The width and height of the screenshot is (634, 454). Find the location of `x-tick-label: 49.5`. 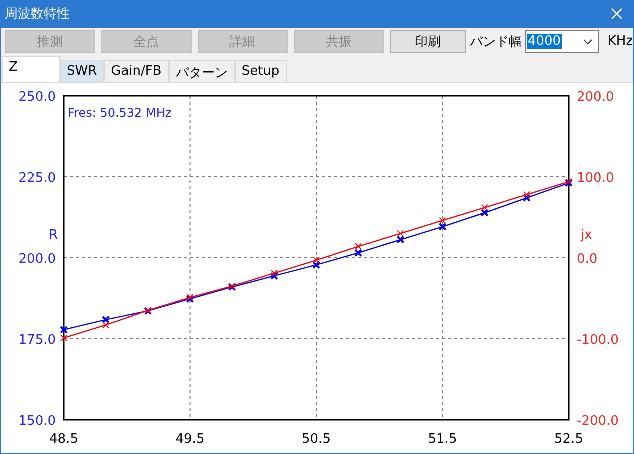

x-tick-label: 49.5 is located at coordinates (190, 439).